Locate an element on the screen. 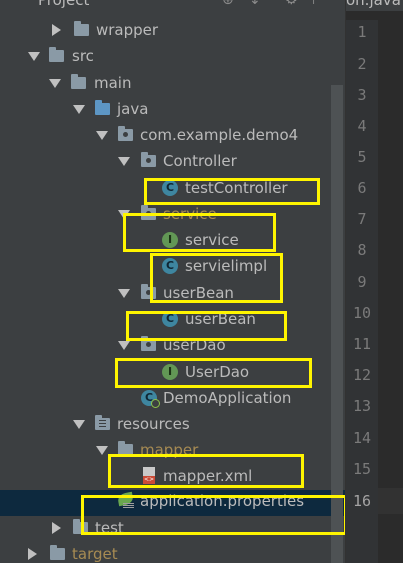 Image resolution: width=403 pixels, height=563 pixels. tree-scrollbar is located at coordinates (337, 324).